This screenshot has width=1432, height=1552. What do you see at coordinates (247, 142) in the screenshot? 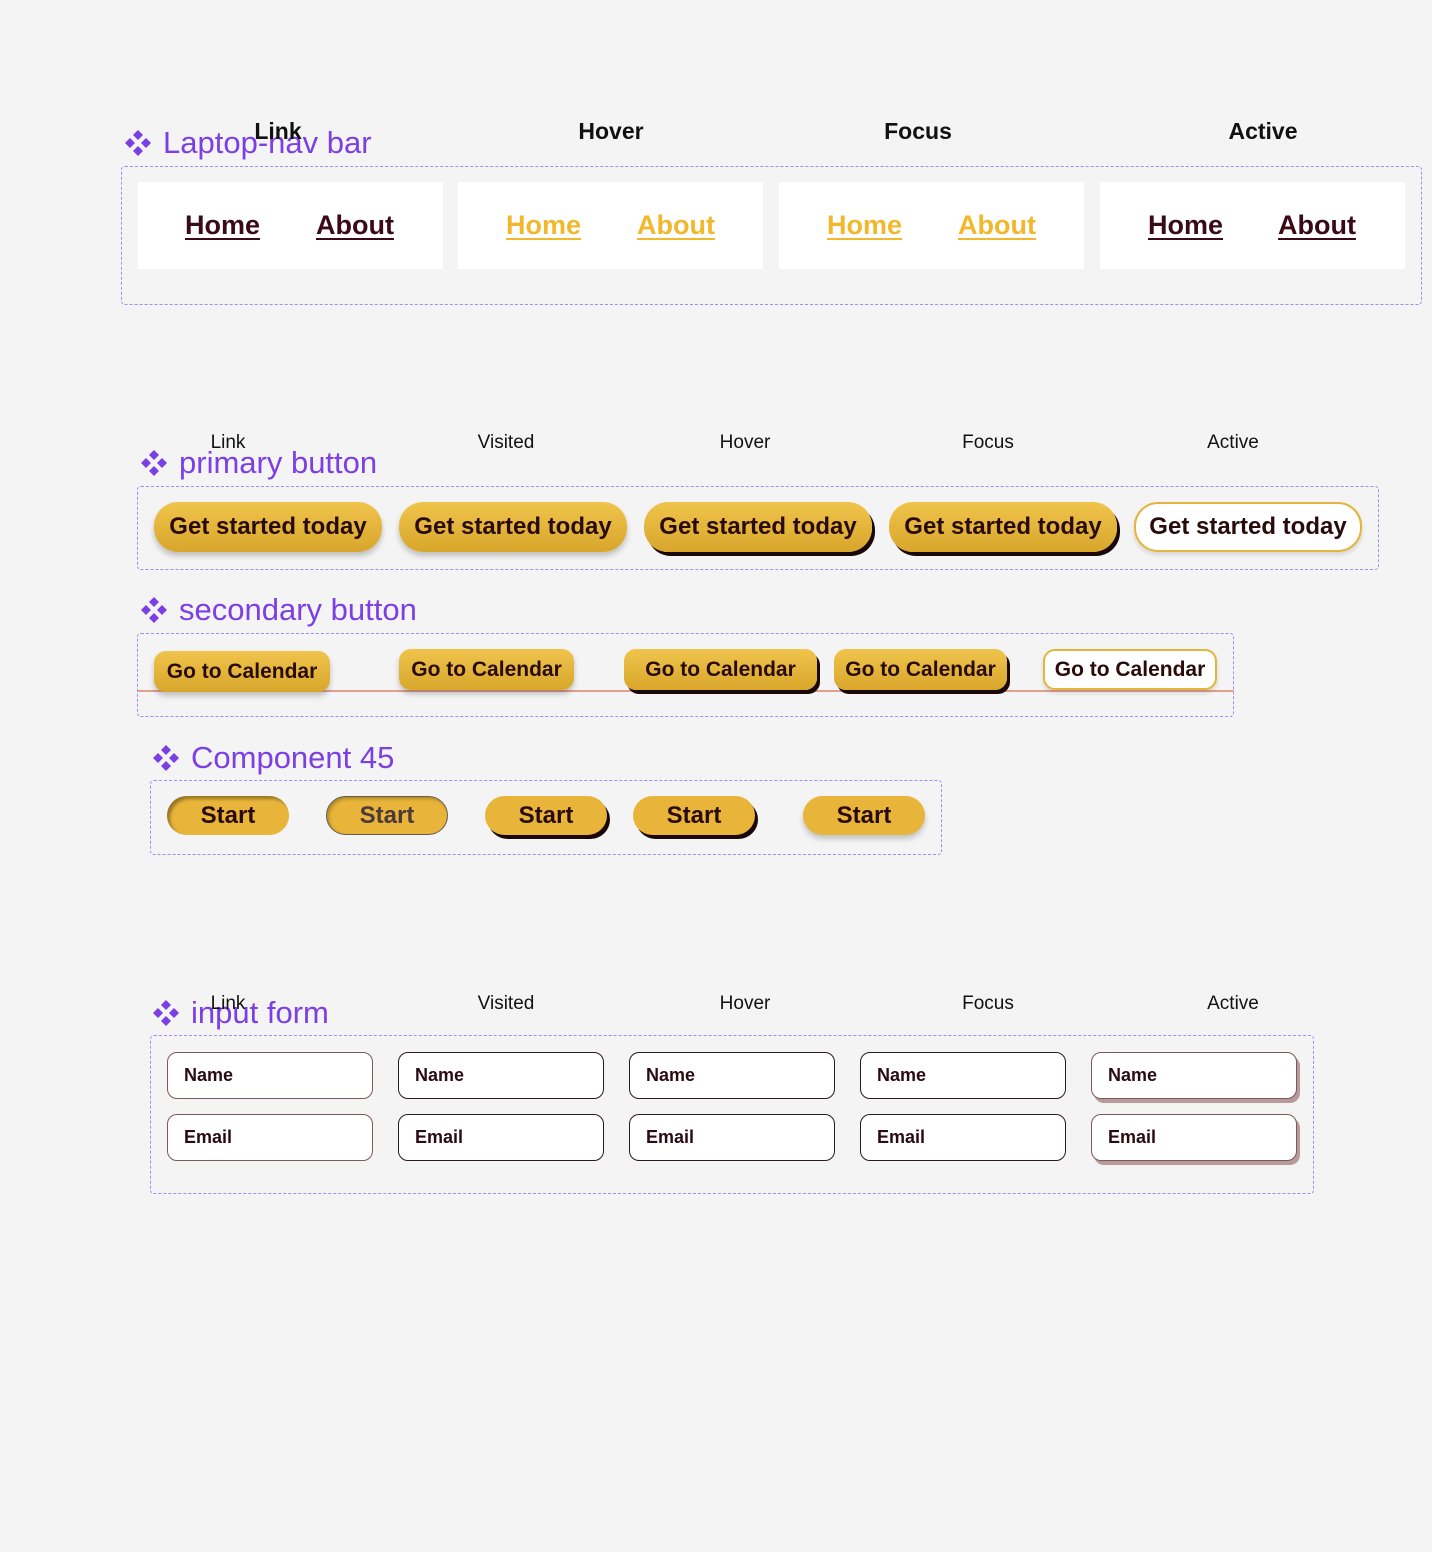
I see `component-title-nav: Laptop-nav bar` at bounding box center [247, 142].